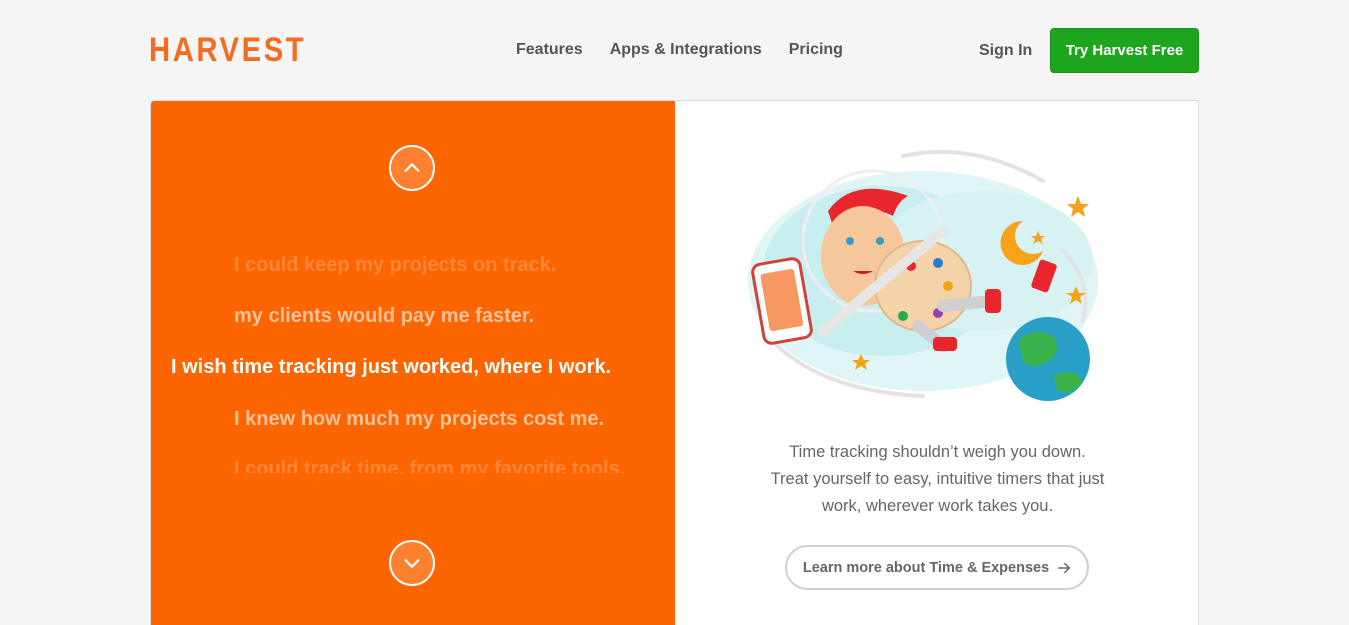  Describe the element at coordinates (1005, 51) in the screenshot. I see `sign-in-link: Sign In` at that location.